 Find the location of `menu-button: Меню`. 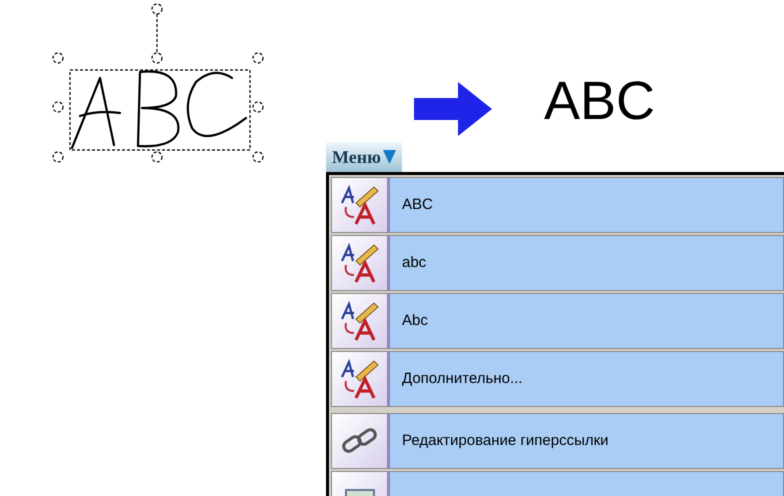

menu-button: Меню is located at coordinates (364, 157).